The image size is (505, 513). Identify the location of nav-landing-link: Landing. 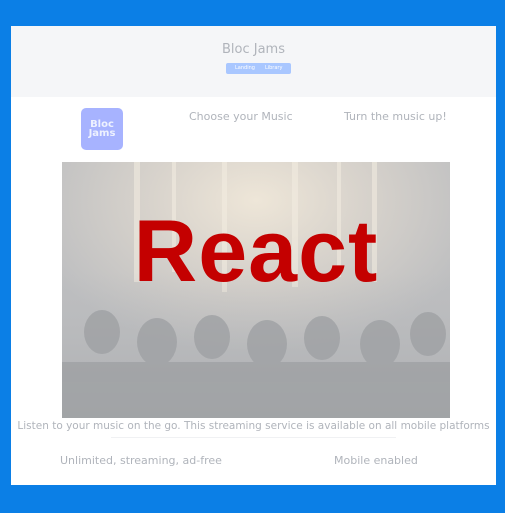
(245, 68).